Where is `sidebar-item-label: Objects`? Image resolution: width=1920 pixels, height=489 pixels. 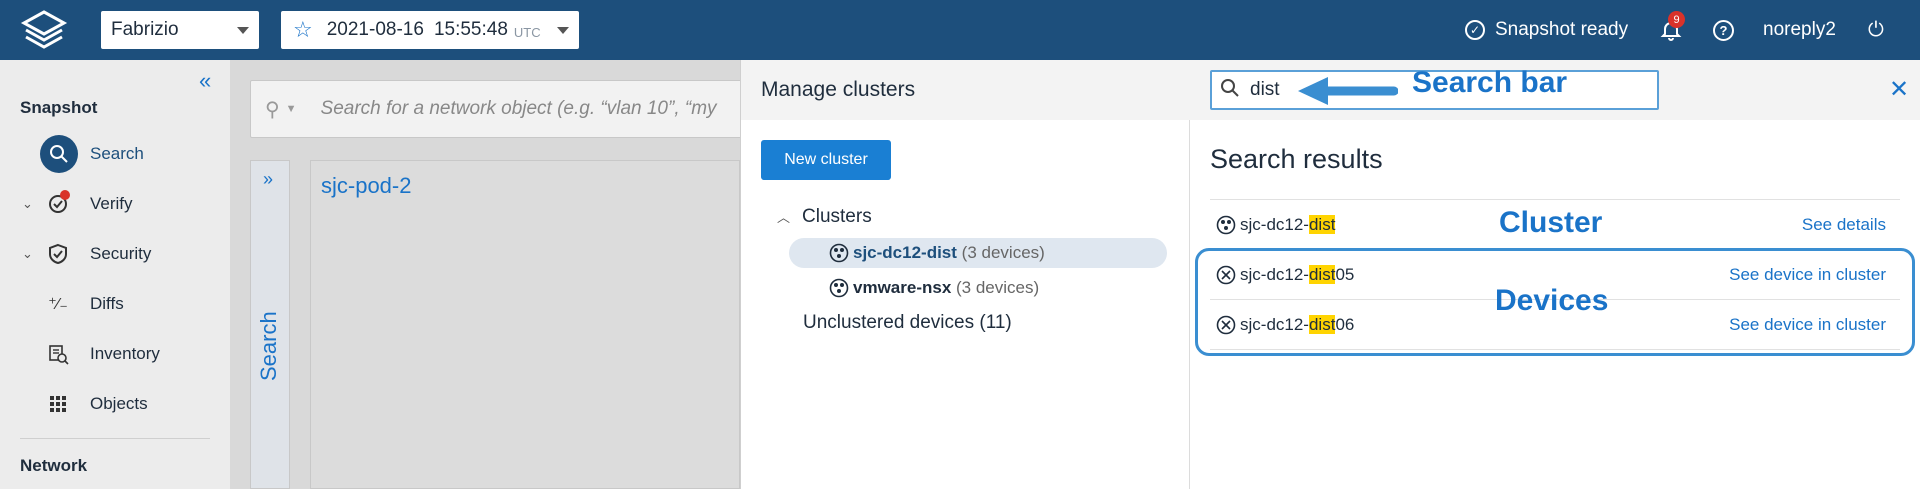
sidebar-item-label: Objects is located at coordinates (119, 403).